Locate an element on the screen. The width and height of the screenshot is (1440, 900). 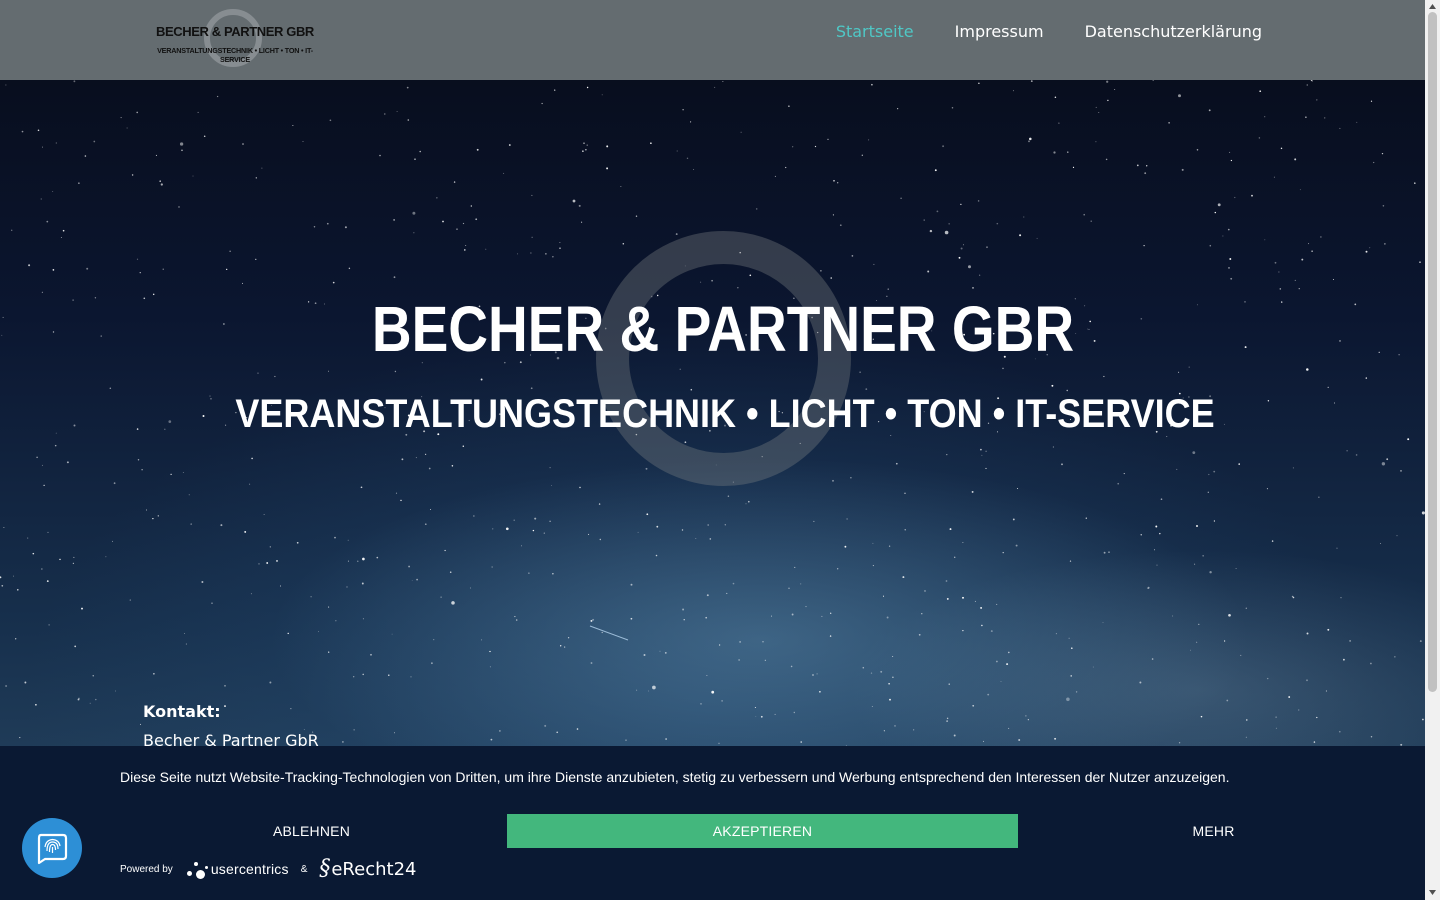
page-scrollbar is located at coordinates (1432, 450).